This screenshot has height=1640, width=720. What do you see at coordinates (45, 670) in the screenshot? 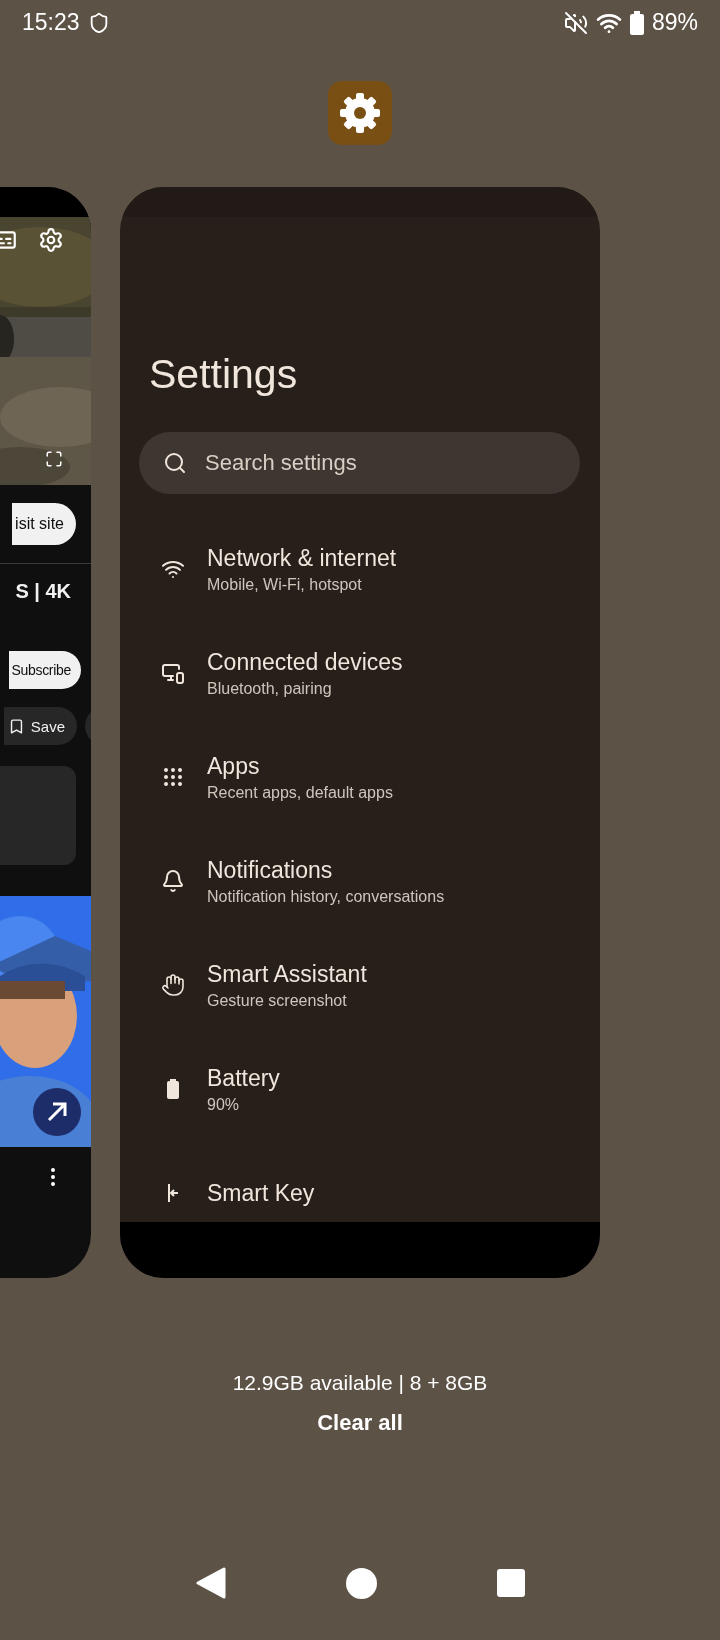
I see `subscribe-button: Subscribe` at bounding box center [45, 670].